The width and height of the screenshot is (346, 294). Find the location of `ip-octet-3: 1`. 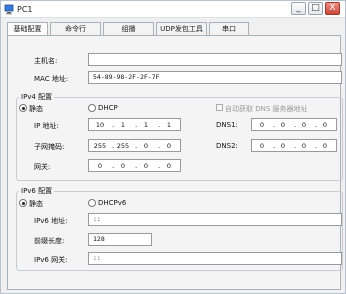

ip-octet-3: 1 is located at coordinates (146, 125).